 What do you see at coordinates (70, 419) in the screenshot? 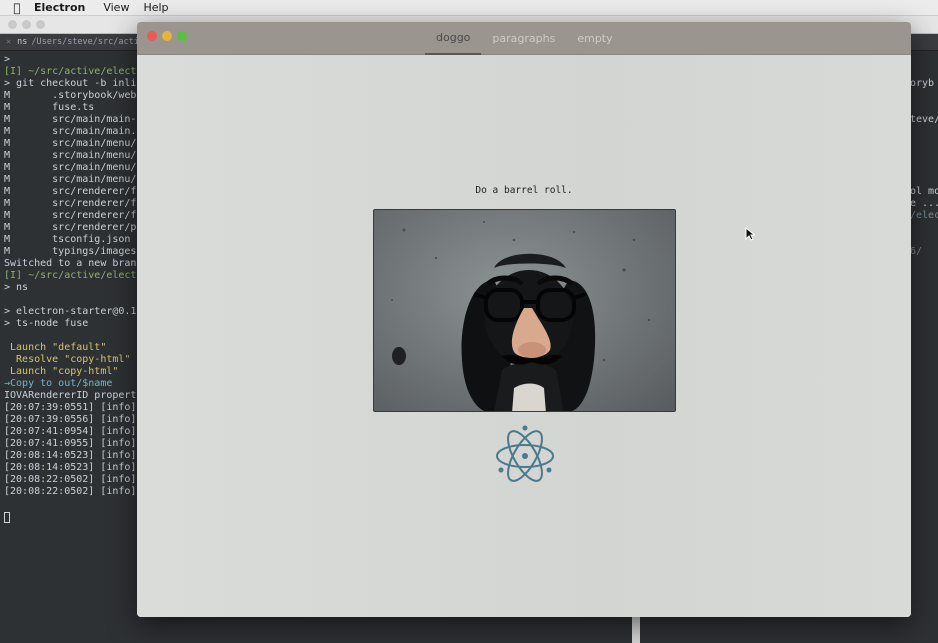
I see `terminal-line: [20:07:39:0556] [info]` at bounding box center [70, 419].